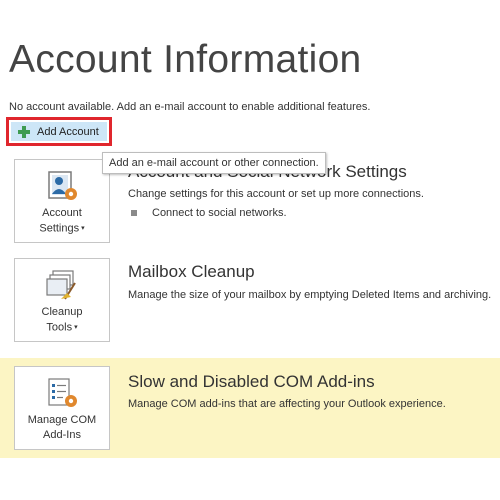 The width and height of the screenshot is (500, 500). What do you see at coordinates (191, 271) in the screenshot?
I see `mailbox-cleanup-title: Mailbox Cleanup` at bounding box center [191, 271].